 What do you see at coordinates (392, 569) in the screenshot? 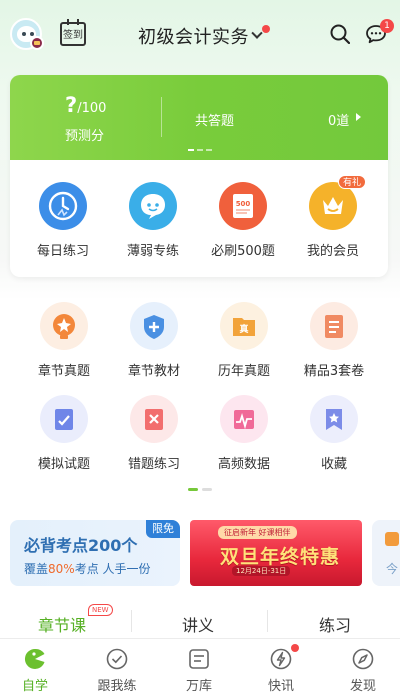
I see `banner-text: 今` at bounding box center [392, 569].